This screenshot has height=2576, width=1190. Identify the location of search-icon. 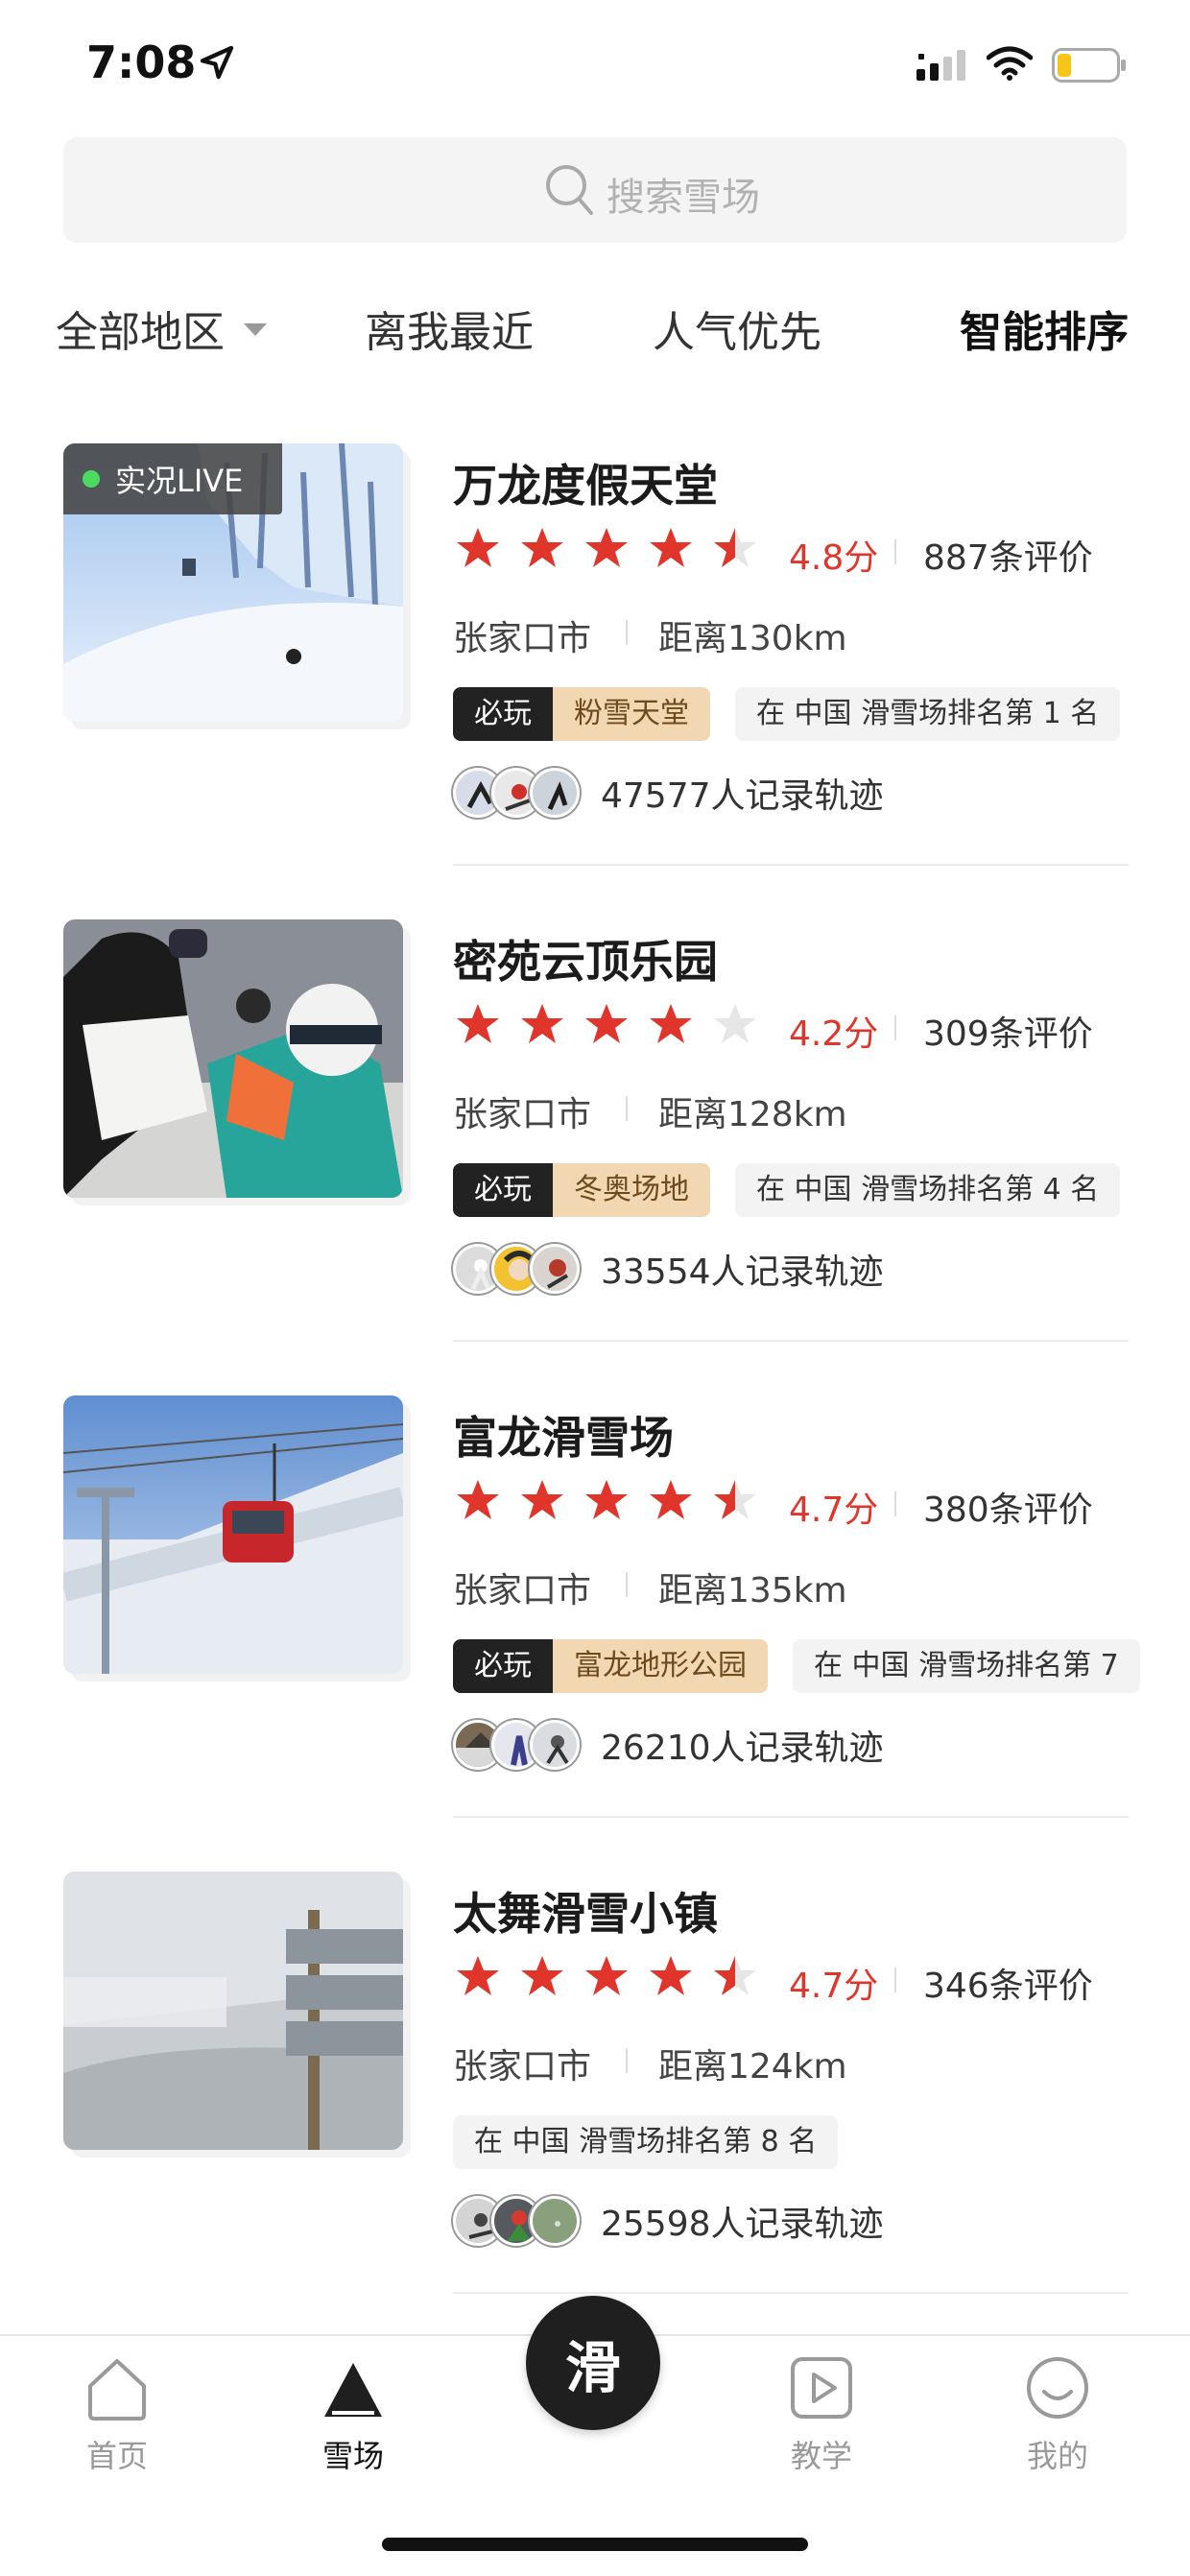
(569, 190).